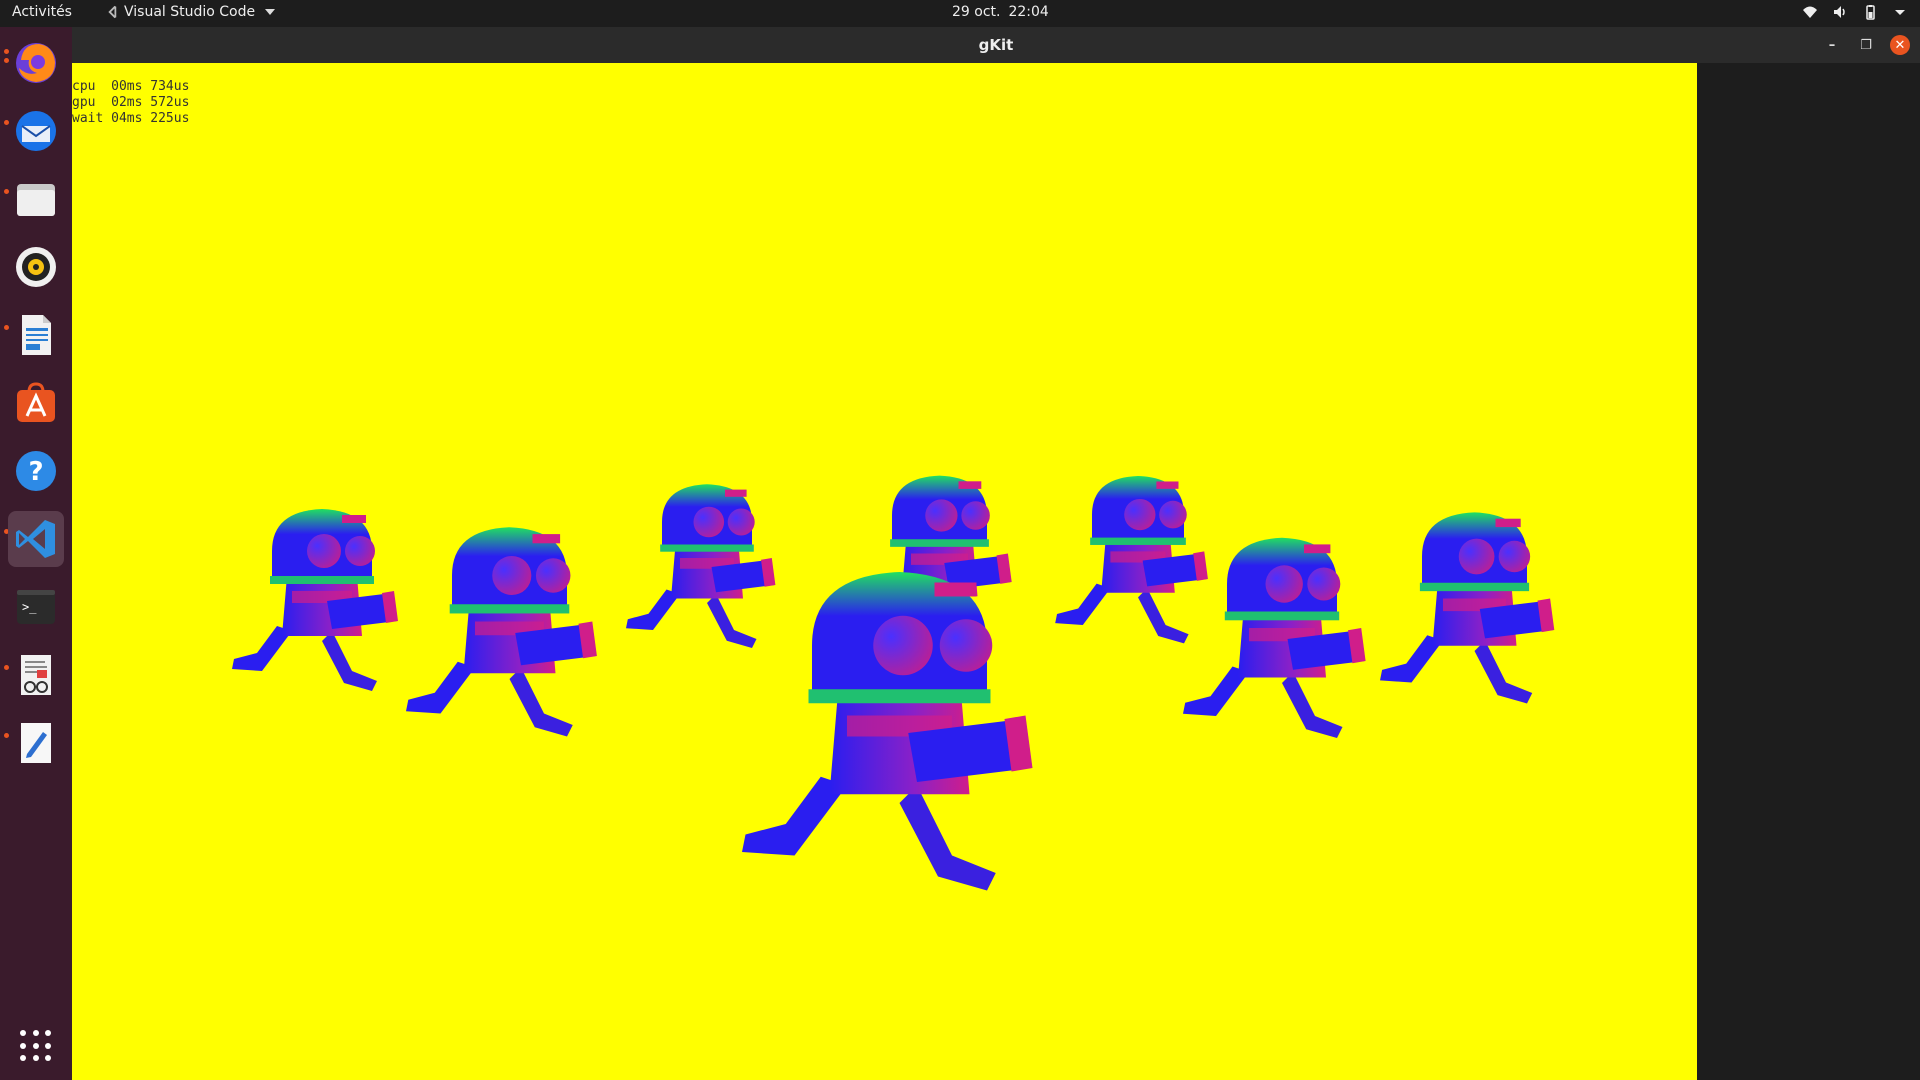 The height and width of the screenshot is (1080, 1920). I want to click on window-title: gKit, so click(996, 45).